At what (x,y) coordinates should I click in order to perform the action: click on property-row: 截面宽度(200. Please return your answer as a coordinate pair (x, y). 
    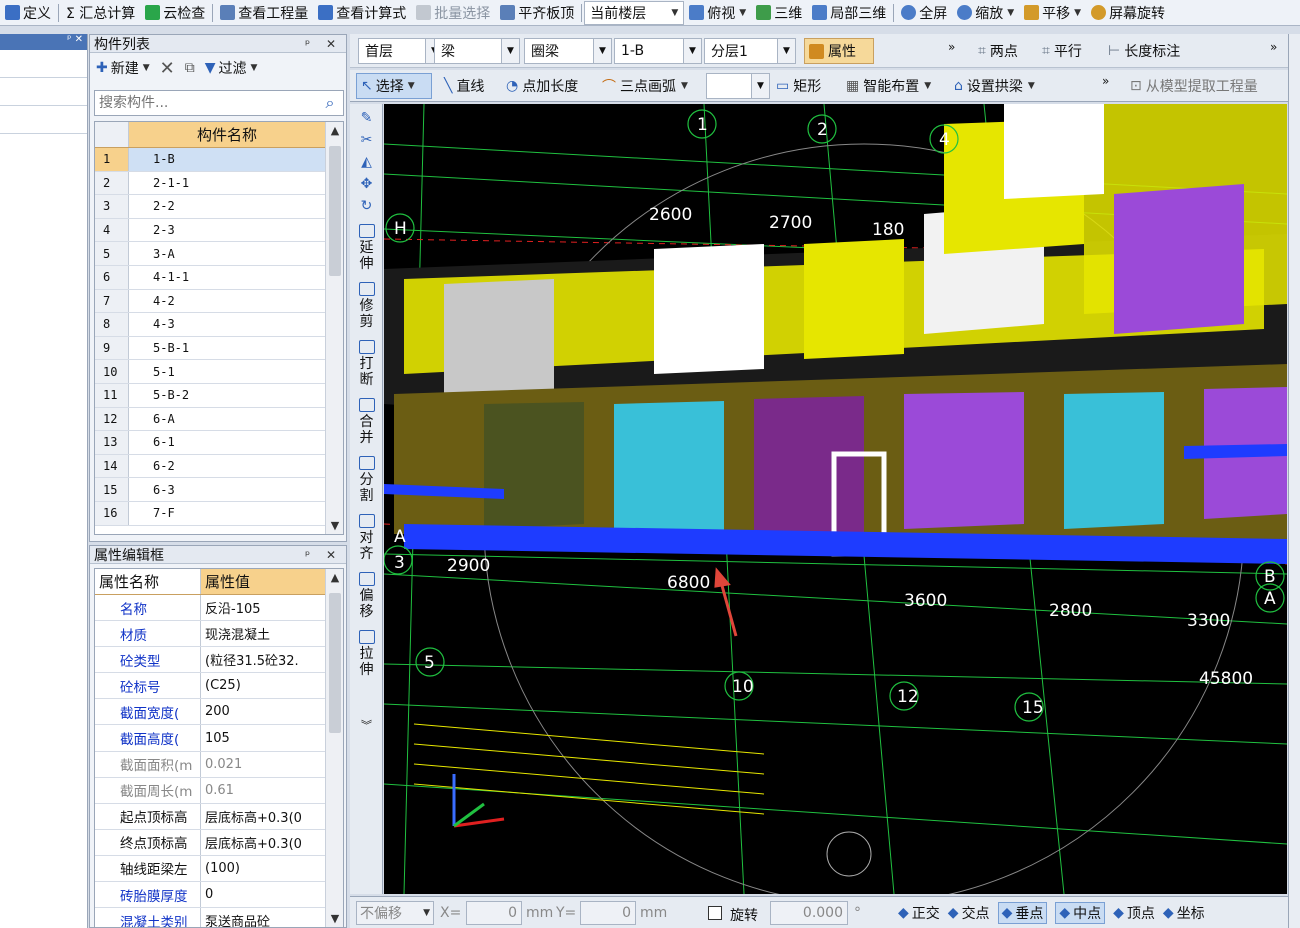
    Looking at the image, I should click on (210, 712).